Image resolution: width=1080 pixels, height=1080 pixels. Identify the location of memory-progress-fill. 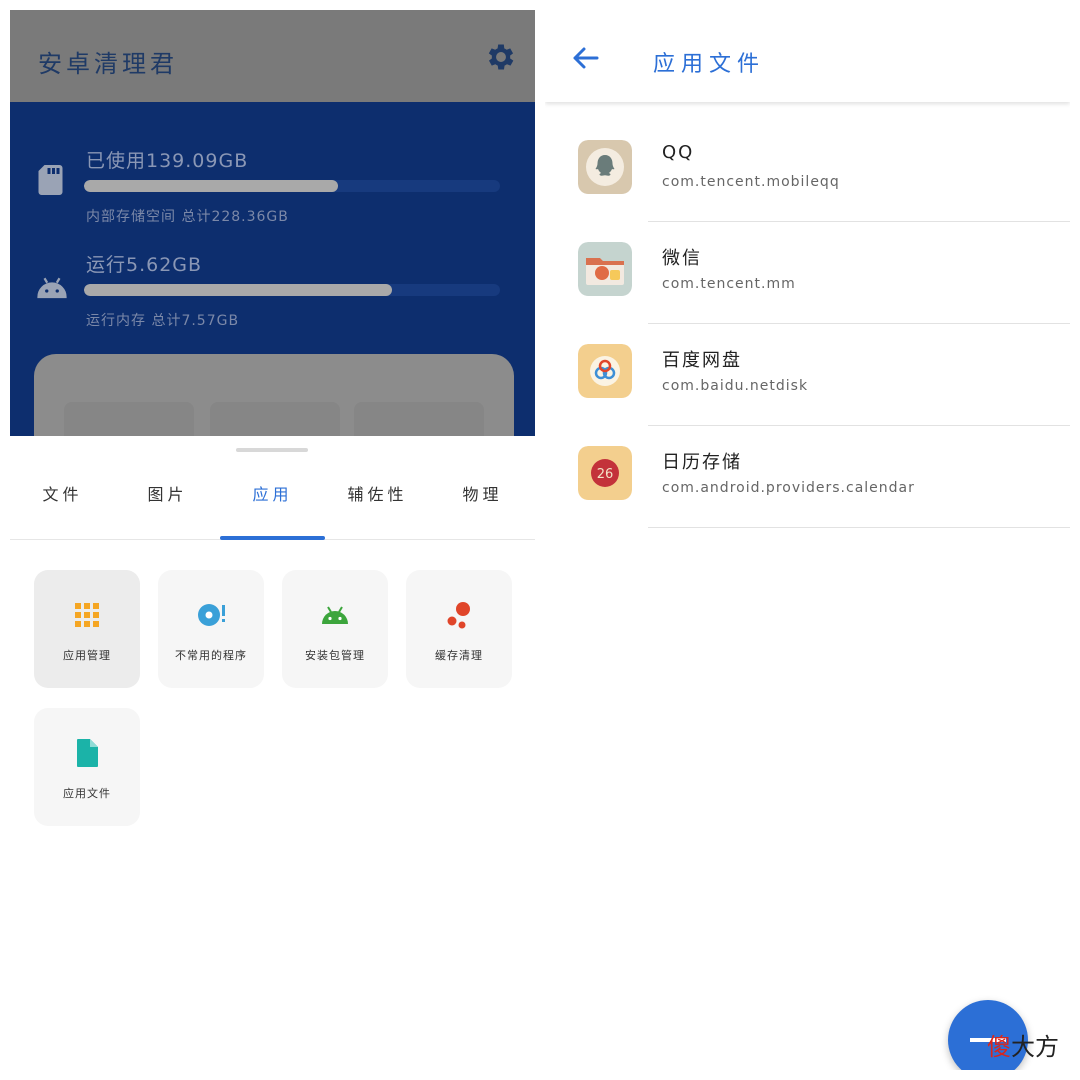
(238, 290).